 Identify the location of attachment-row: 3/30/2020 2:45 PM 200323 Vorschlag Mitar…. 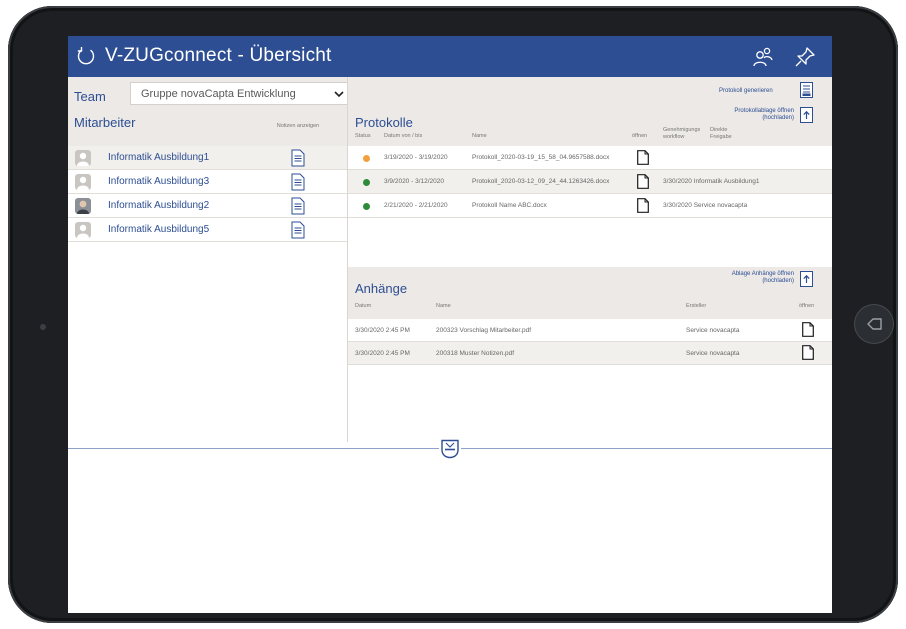
(590, 330).